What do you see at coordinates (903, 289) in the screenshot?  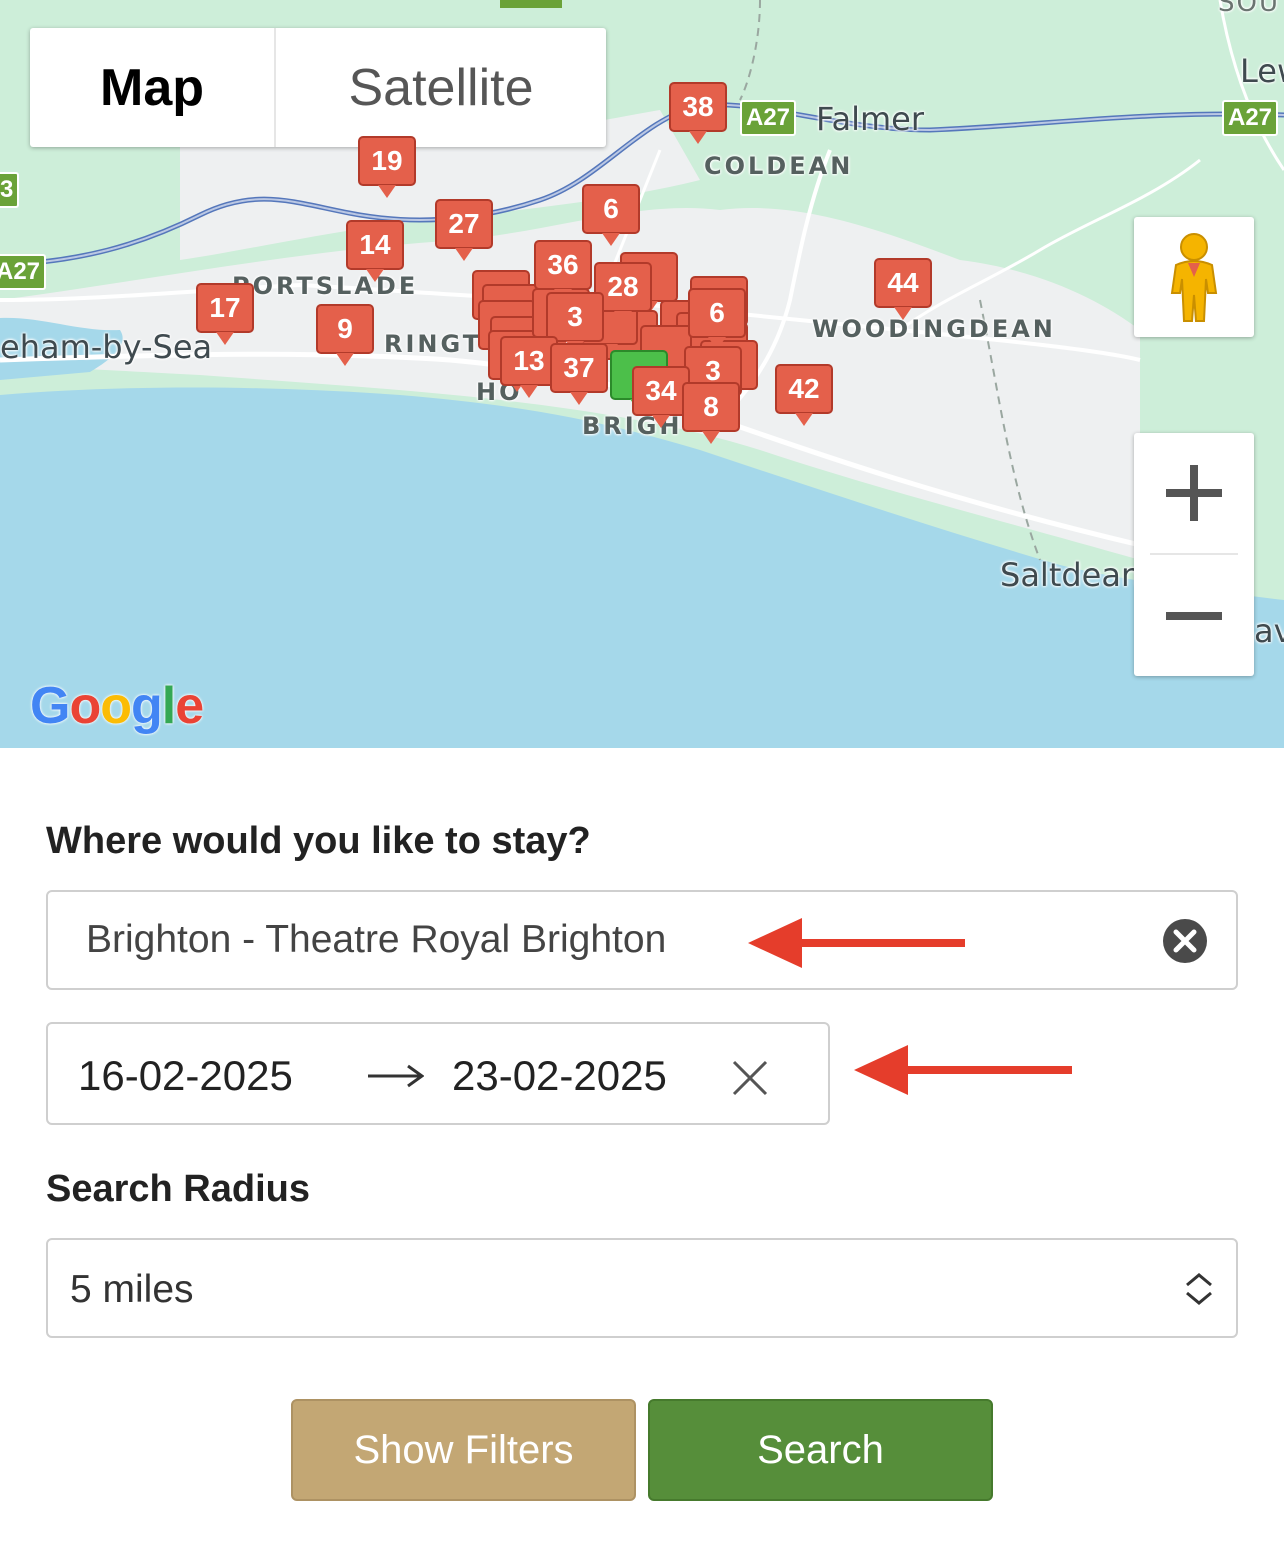 I see `map-marker: 44` at bounding box center [903, 289].